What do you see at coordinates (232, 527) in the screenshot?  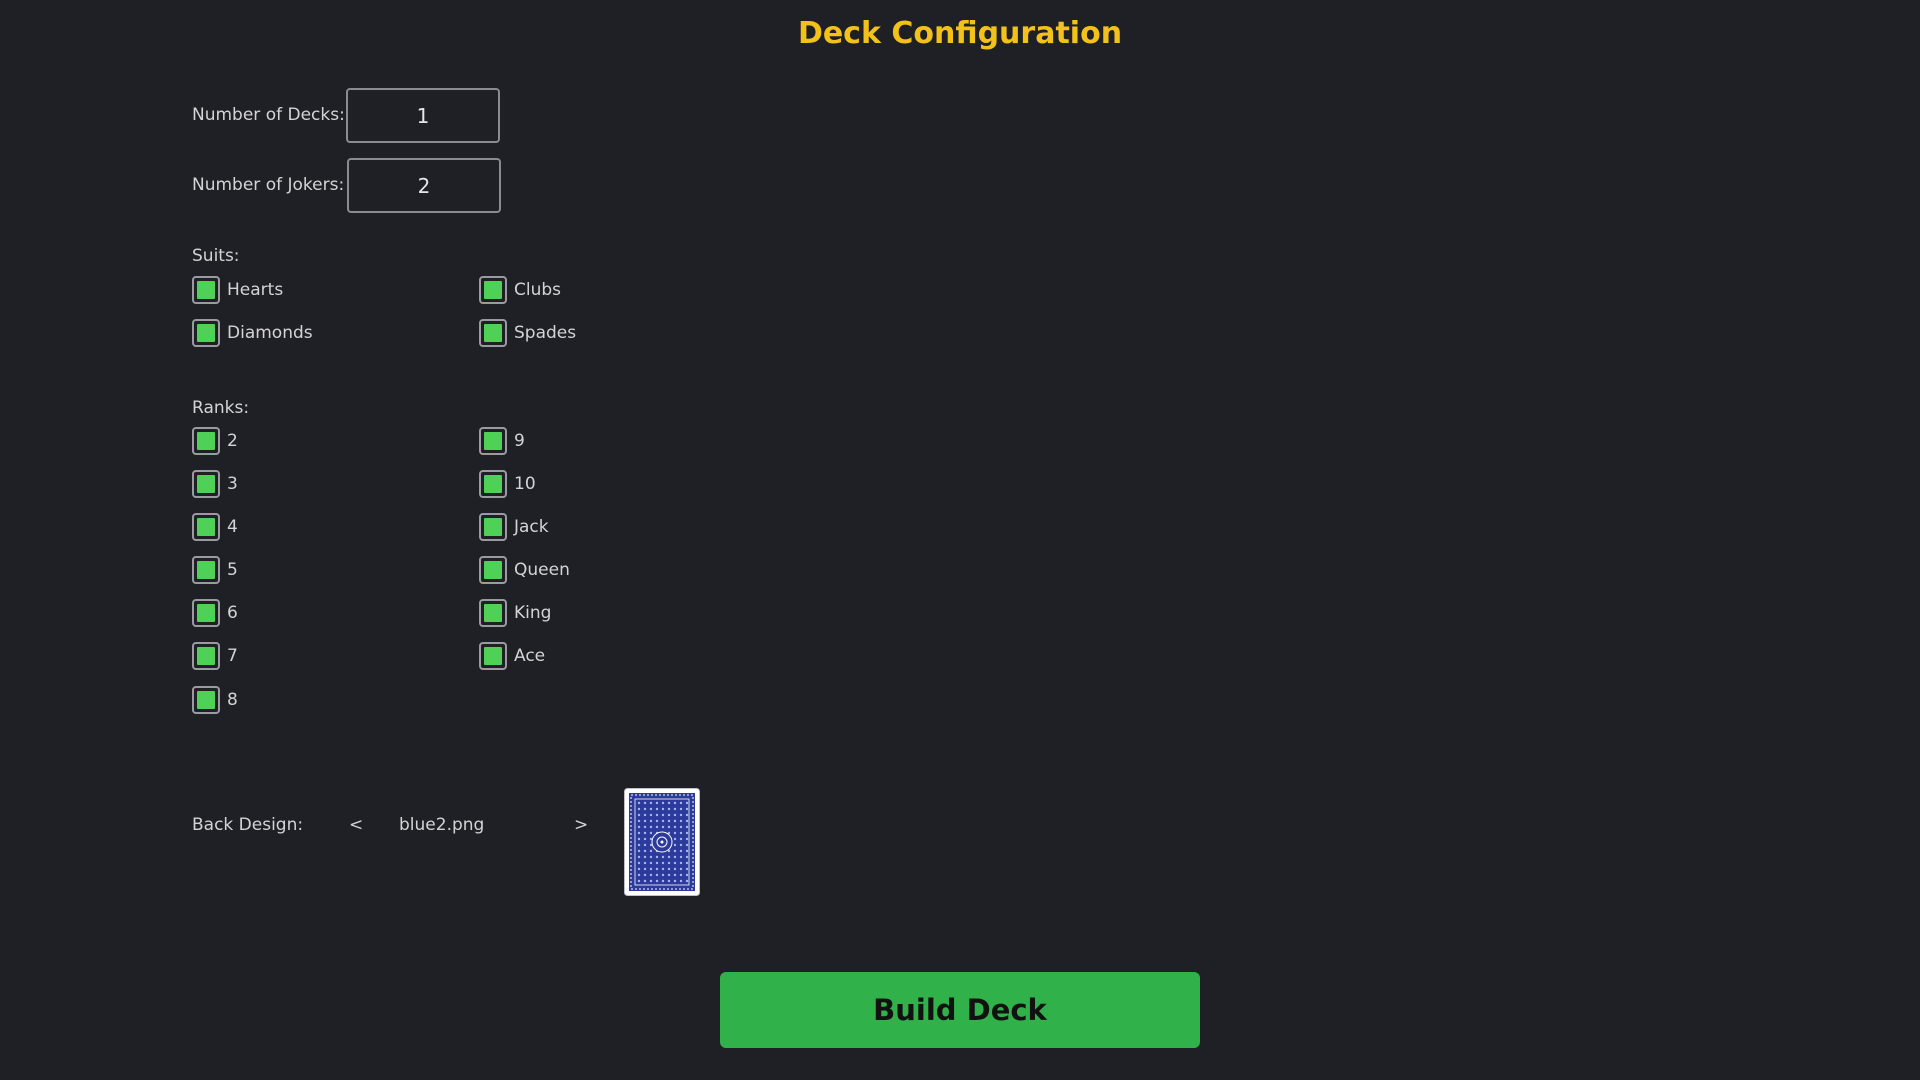 I see `rank-label: 4` at bounding box center [232, 527].